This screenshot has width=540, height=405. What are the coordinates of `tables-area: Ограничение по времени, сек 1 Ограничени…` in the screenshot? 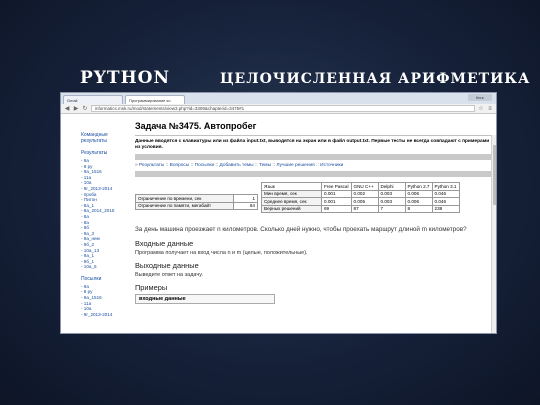 It's located at (314, 204).